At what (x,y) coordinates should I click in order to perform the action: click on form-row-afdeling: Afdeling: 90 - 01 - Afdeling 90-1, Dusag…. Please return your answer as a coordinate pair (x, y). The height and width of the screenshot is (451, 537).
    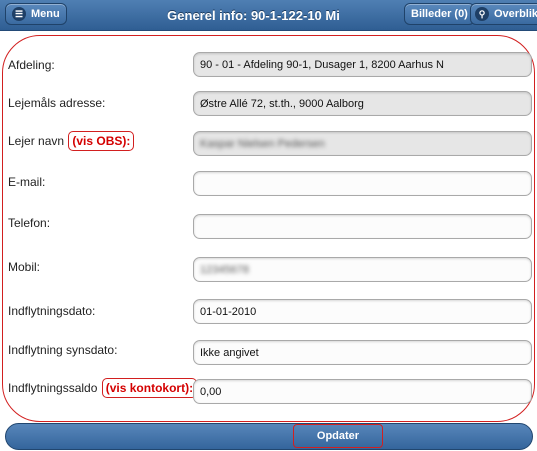
    Looking at the image, I should click on (268, 70).